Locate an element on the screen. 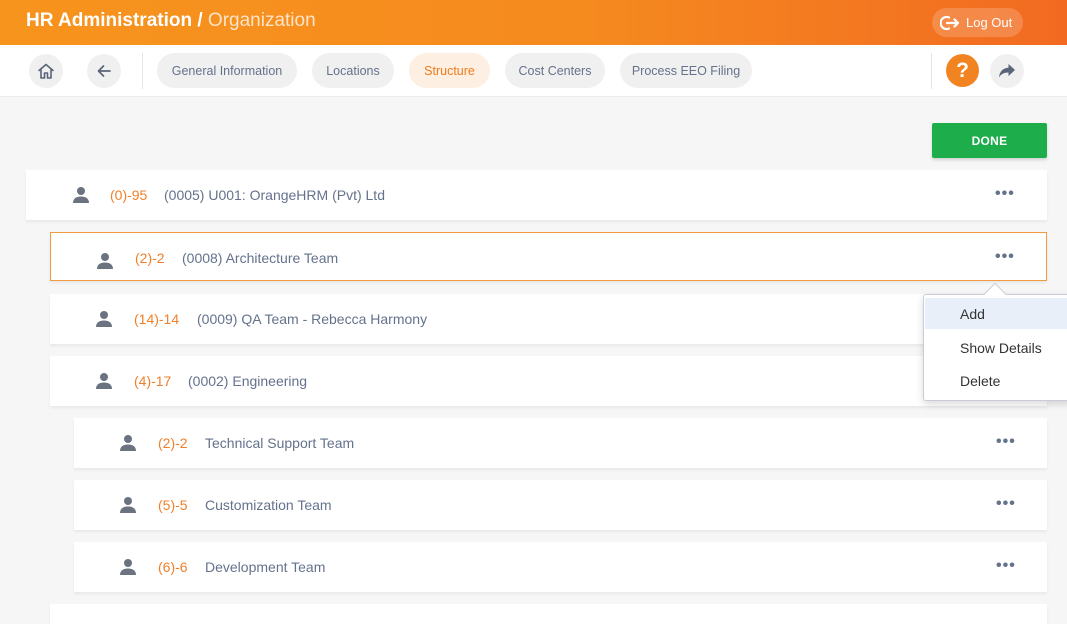  done-button: DONE is located at coordinates (989, 140).